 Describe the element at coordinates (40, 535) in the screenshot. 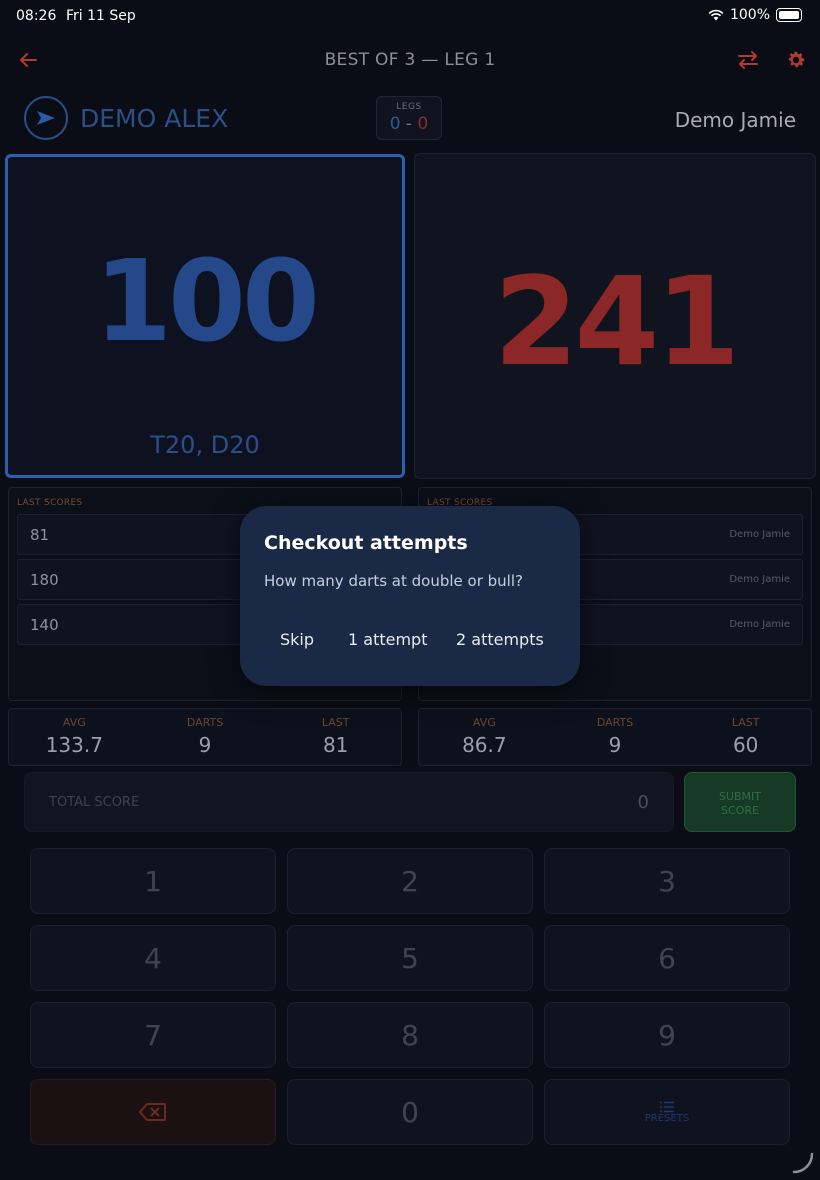

I see `last-score-value: 81` at that location.